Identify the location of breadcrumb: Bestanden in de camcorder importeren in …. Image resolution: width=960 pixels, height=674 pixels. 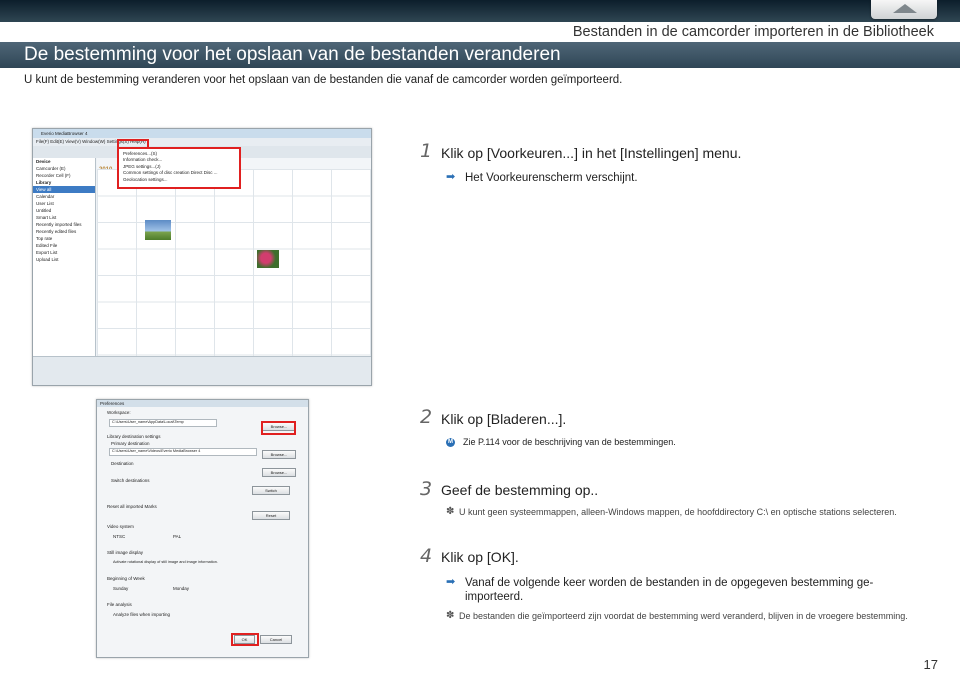
(753, 32).